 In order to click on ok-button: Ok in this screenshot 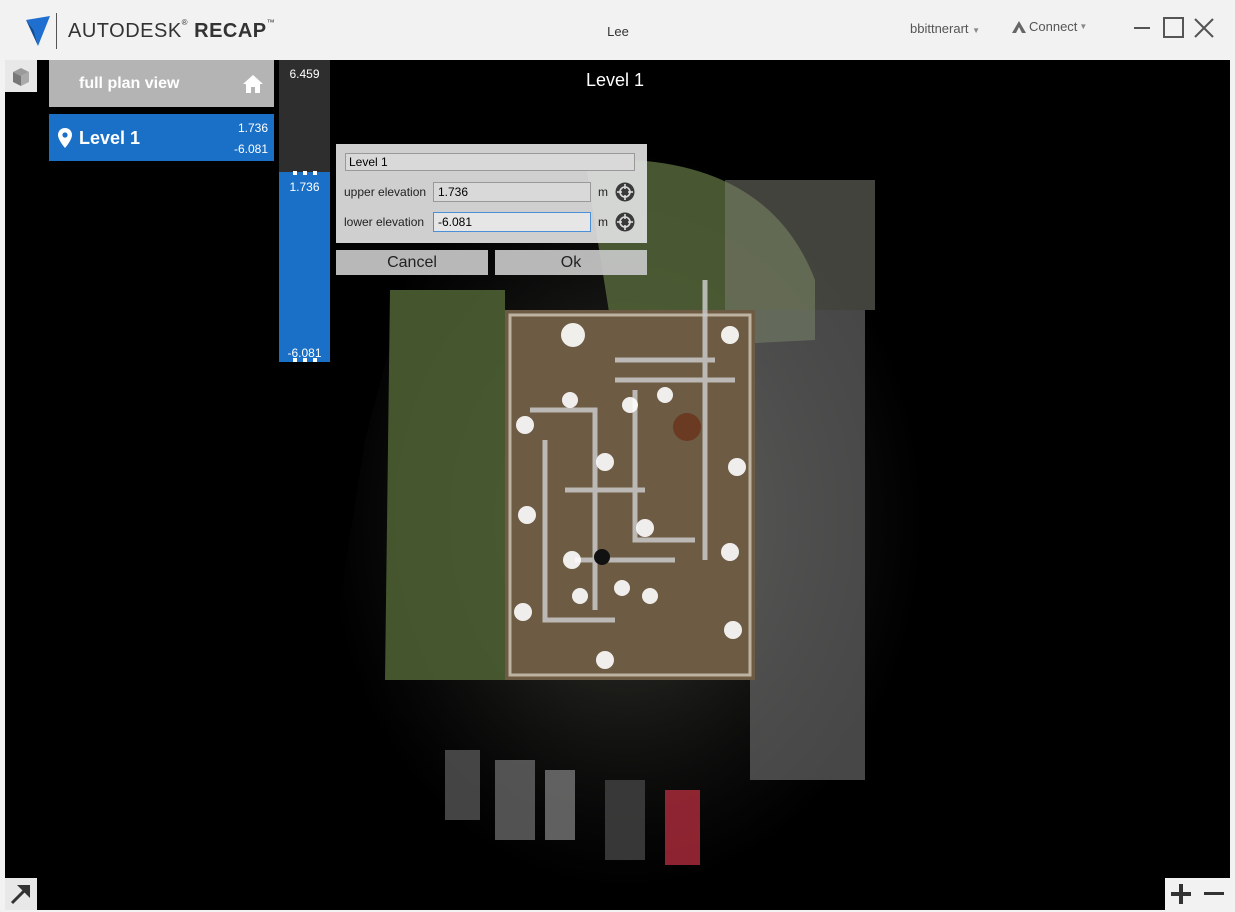, I will do `click(571, 262)`.